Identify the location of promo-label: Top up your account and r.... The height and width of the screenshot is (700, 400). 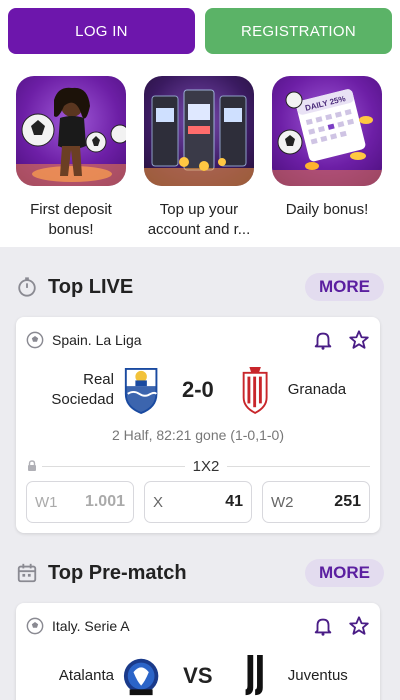
(199, 219).